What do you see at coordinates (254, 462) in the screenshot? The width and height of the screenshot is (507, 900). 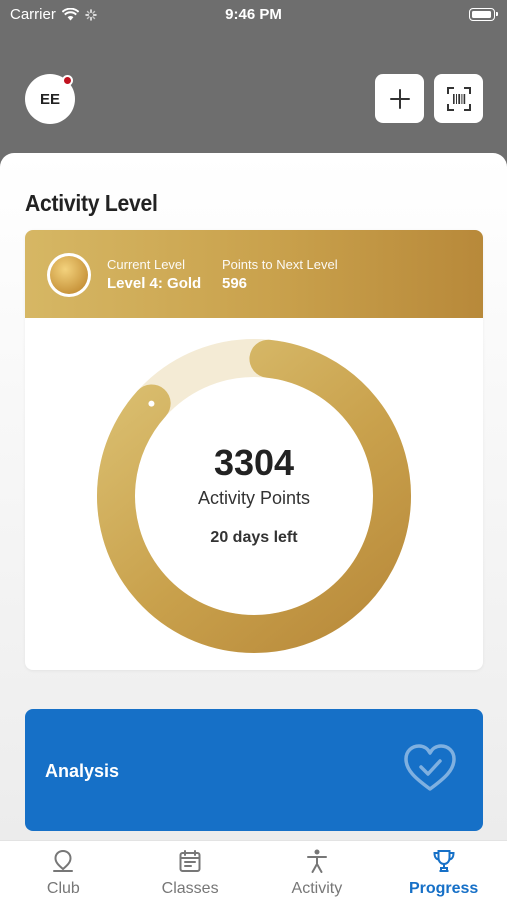 I see `activity-points-value: 3304` at bounding box center [254, 462].